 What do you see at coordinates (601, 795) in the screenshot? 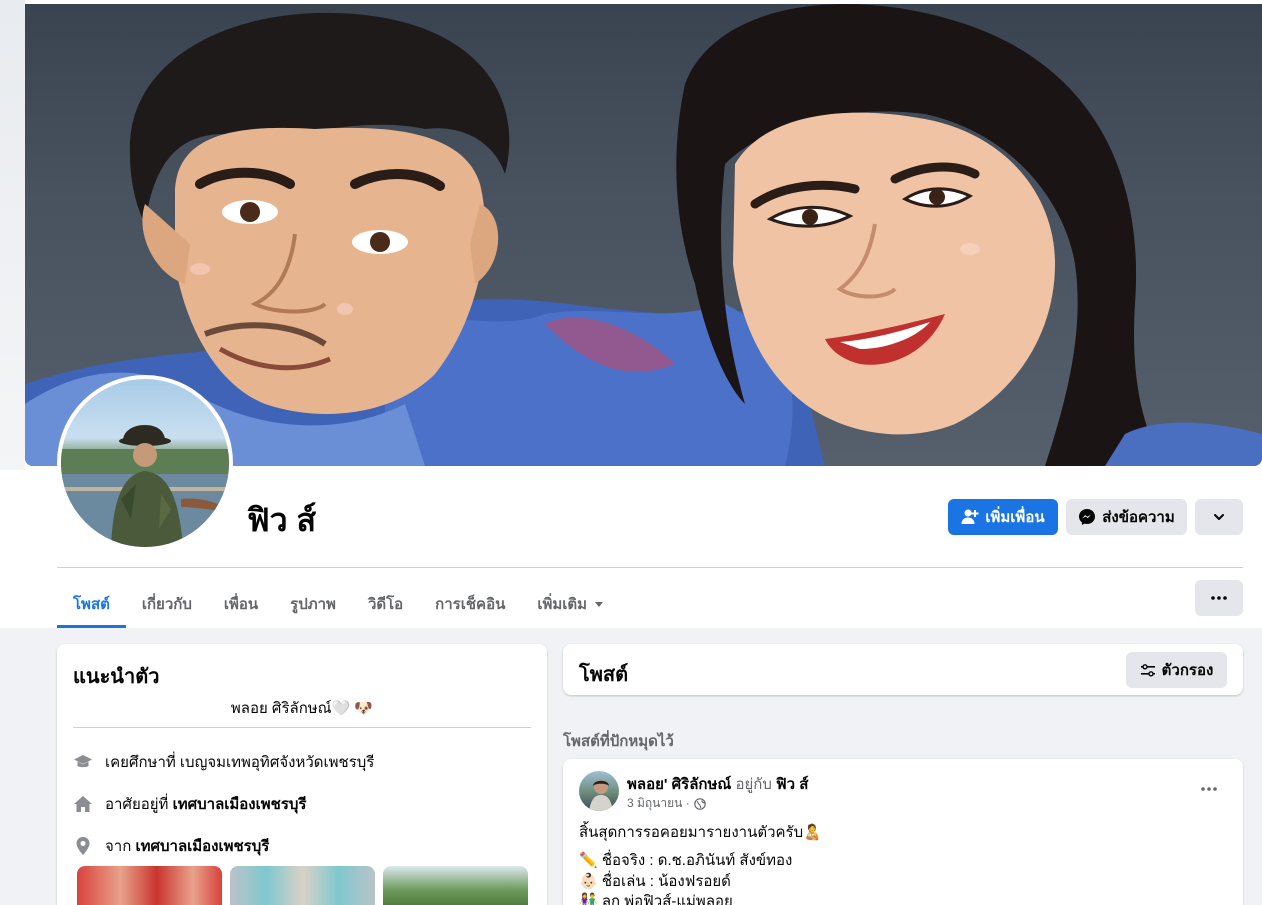
I see `author-avatar-illustration` at bounding box center [601, 795].